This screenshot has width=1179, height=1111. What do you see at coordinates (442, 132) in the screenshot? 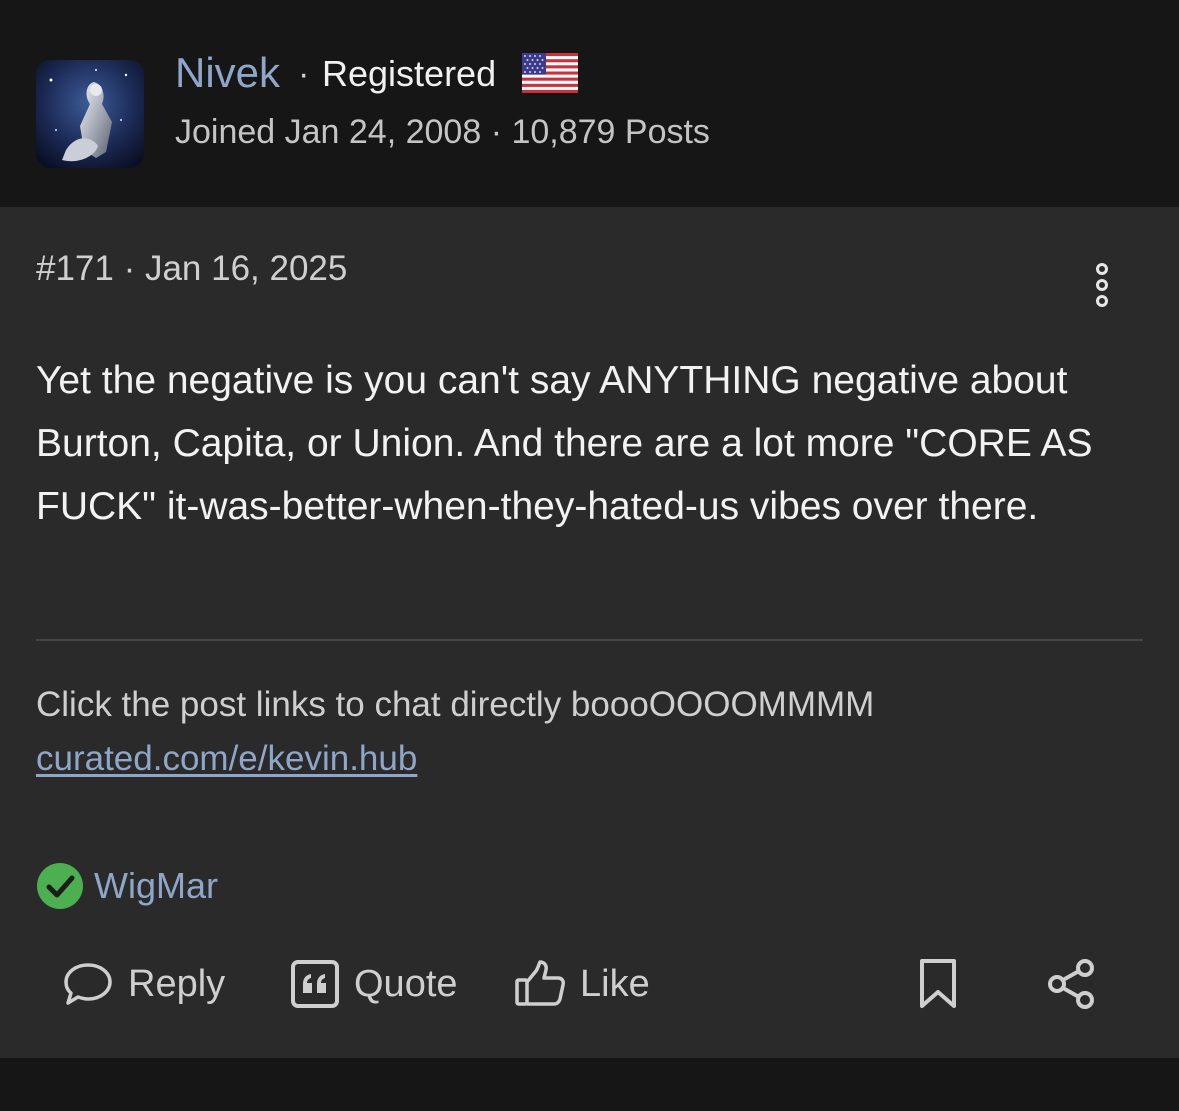
I see `author-join-meta: Joined Jan 24, 2008 · 10,879 Posts` at bounding box center [442, 132].